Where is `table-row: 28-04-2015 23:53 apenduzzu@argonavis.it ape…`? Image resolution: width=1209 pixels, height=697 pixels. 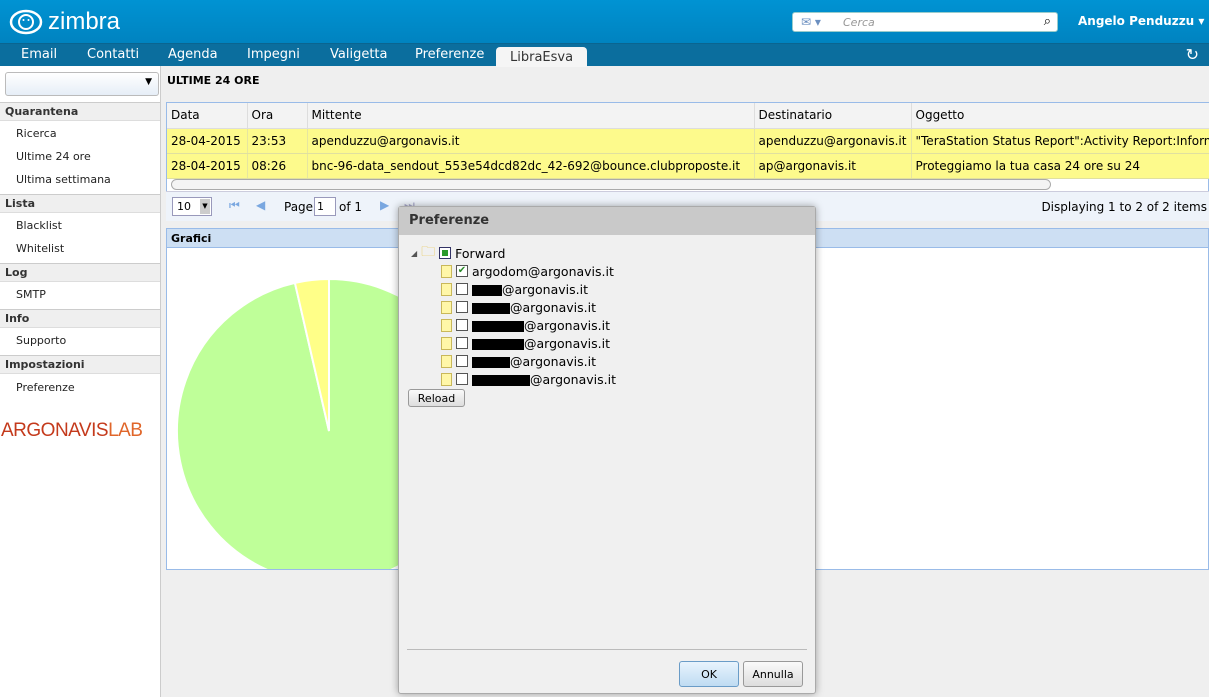 table-row: 28-04-2015 23:53 apenduzzu@argonavis.it ape… is located at coordinates (688, 141).